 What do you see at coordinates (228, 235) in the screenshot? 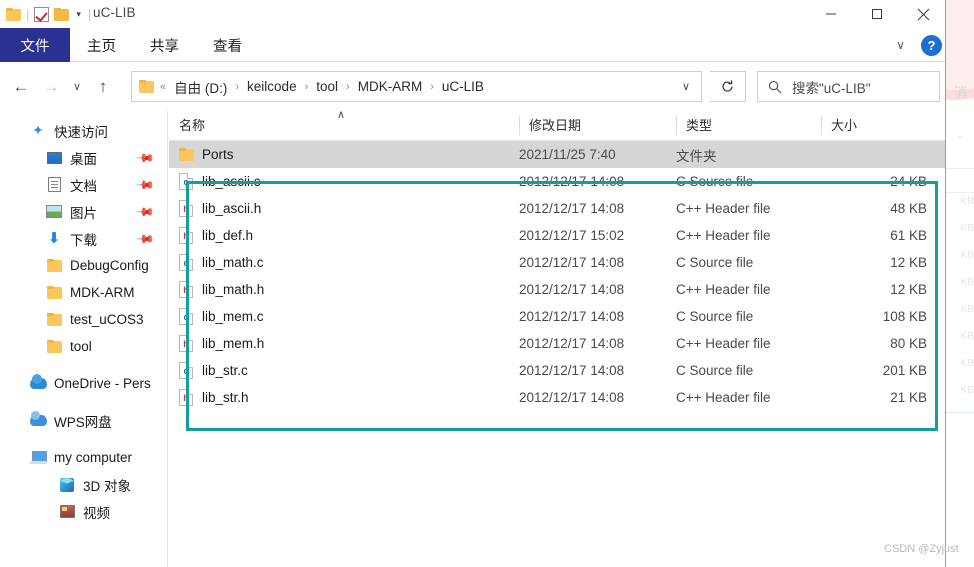
I see `file-name: lib_def.h` at bounding box center [228, 235].